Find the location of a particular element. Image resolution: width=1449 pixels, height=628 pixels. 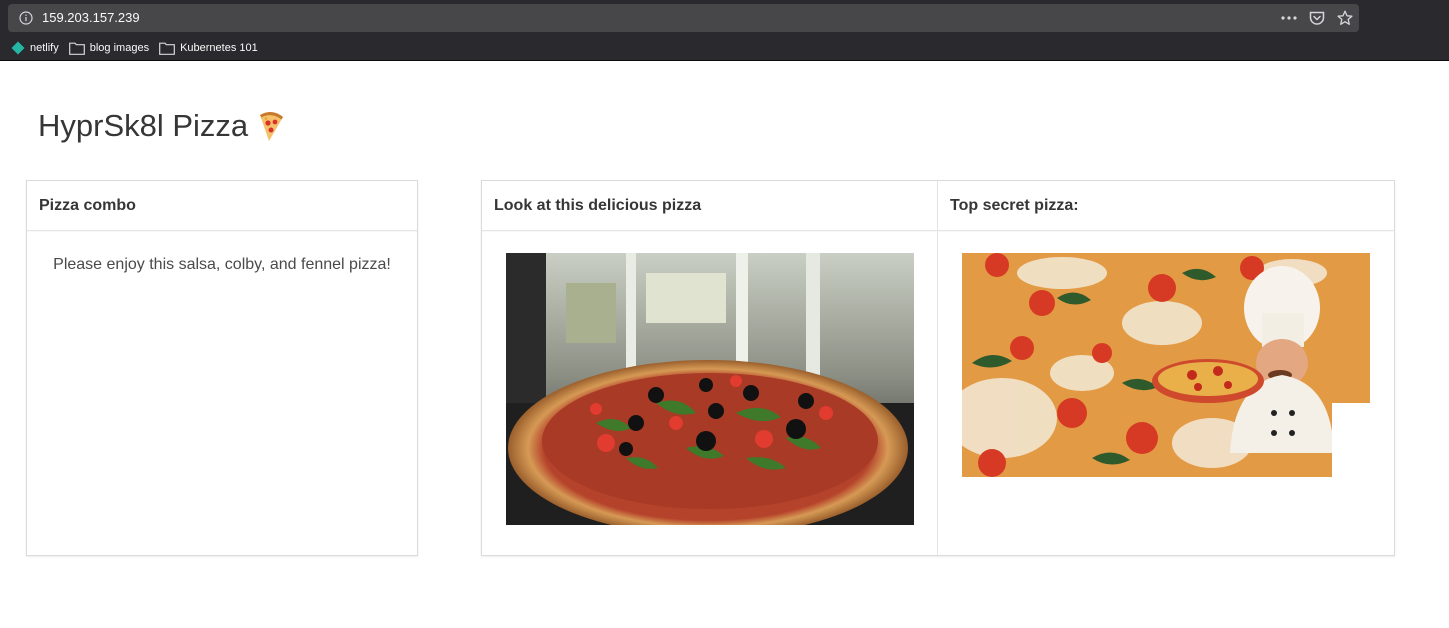

page-title-text: HyprSk8l Pizza is located at coordinates (143, 125).